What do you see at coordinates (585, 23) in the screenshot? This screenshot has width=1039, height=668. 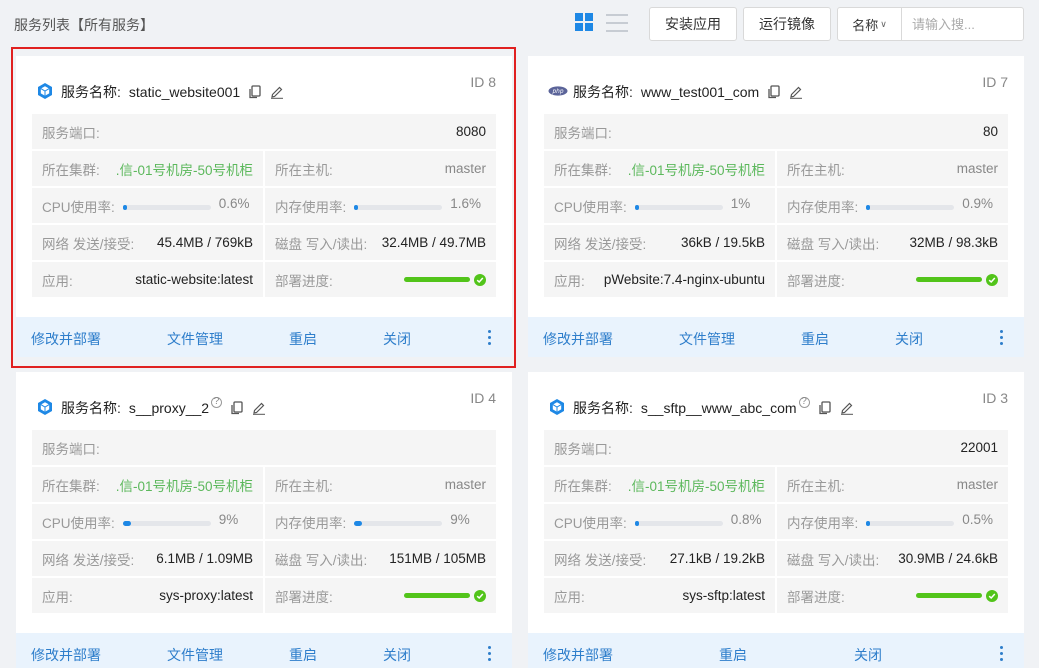 I see `grid-view-icon` at bounding box center [585, 23].